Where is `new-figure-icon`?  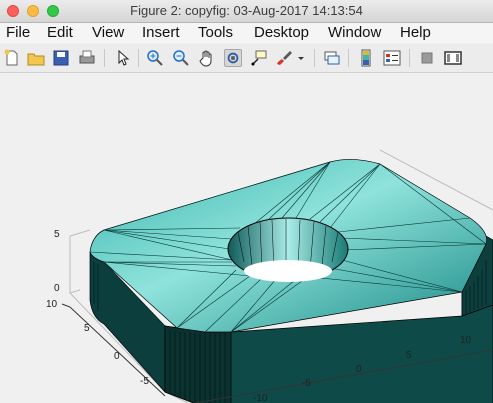 new-figure-icon is located at coordinates (12, 58).